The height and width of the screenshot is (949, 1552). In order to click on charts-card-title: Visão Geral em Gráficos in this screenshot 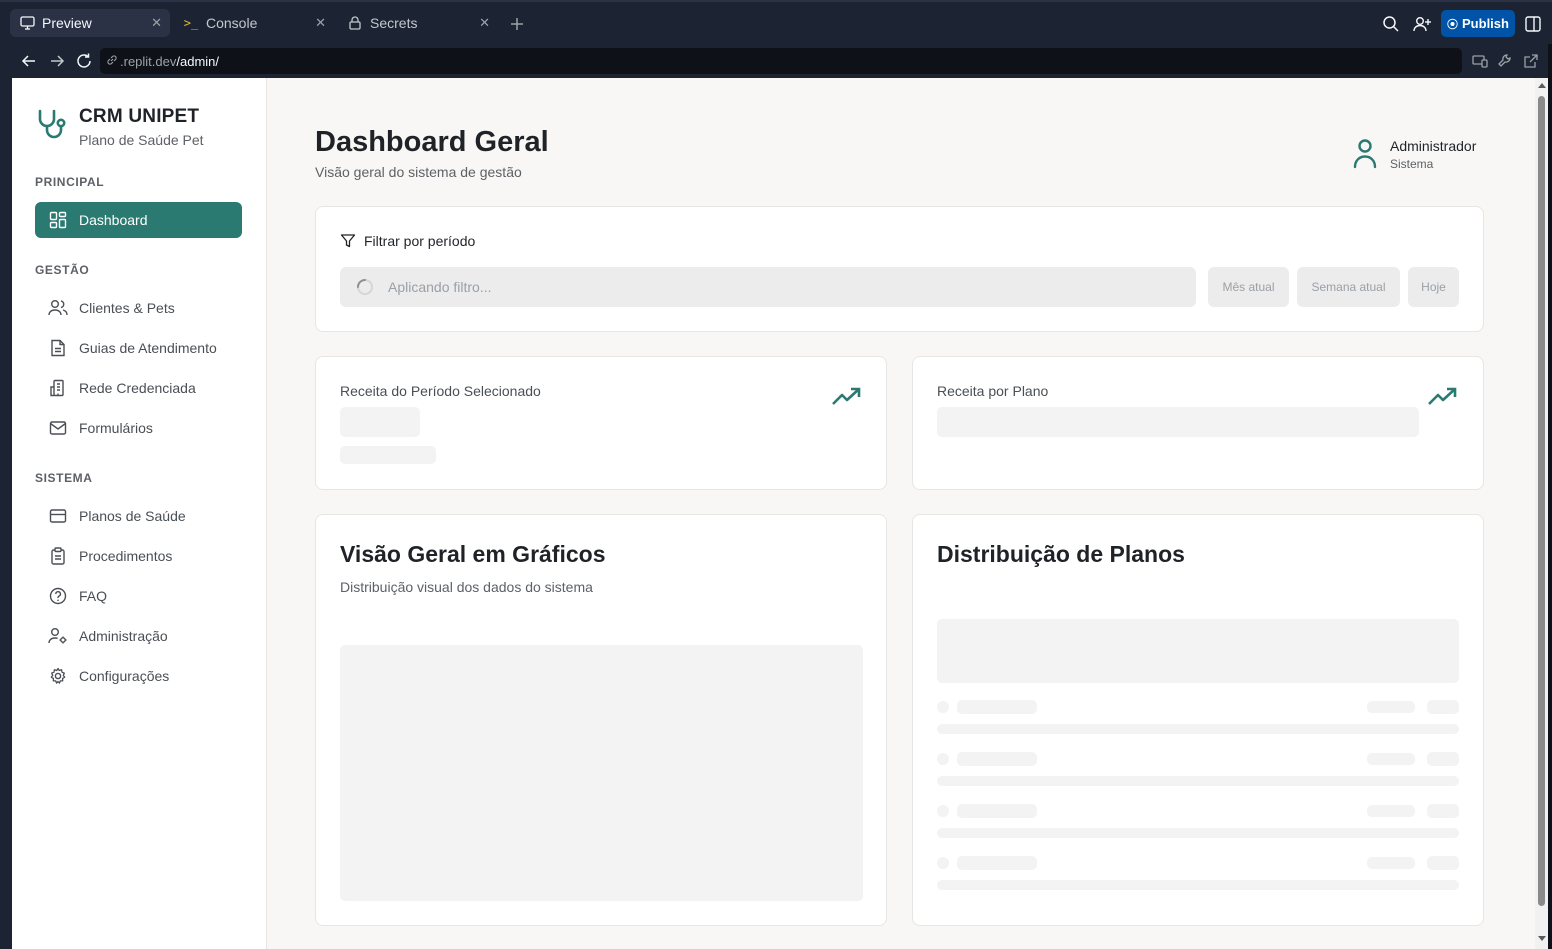, I will do `click(473, 554)`.